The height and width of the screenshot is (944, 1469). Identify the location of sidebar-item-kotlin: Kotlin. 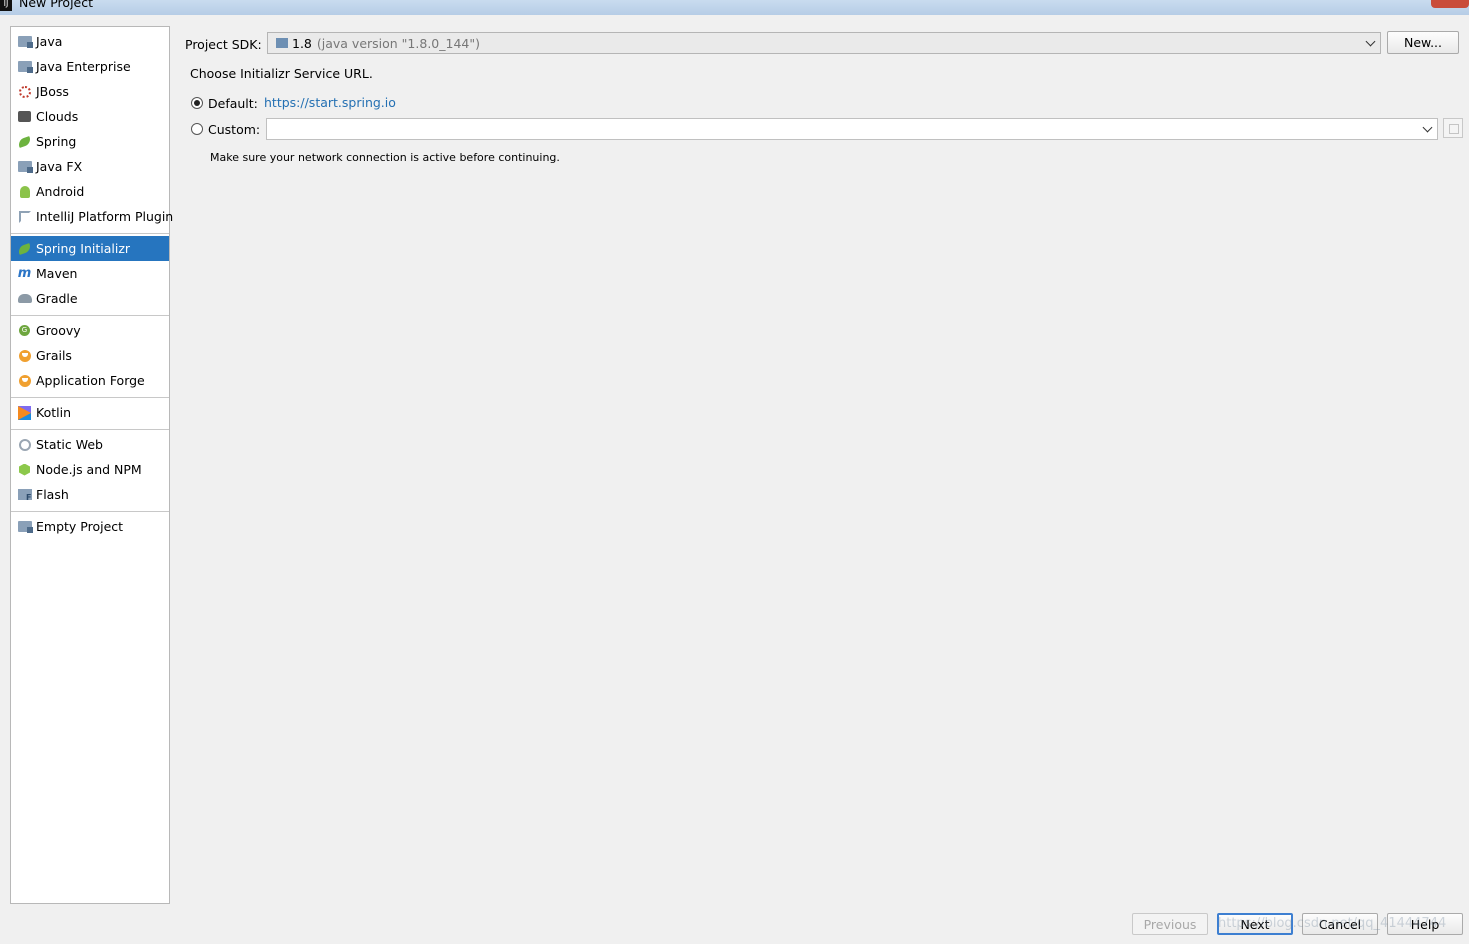
(90, 412).